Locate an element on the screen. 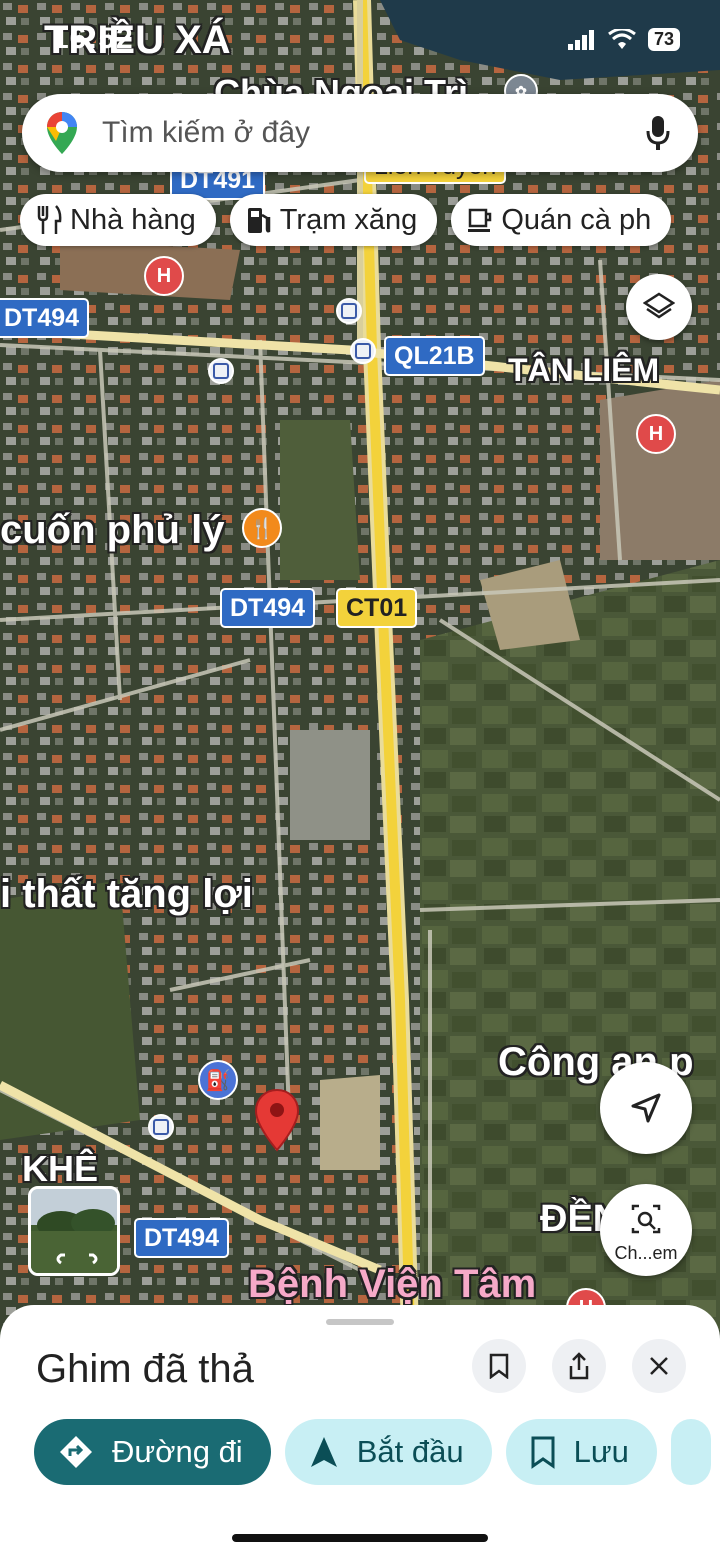  chip-restaurants: Nhà hàng is located at coordinates (118, 220).